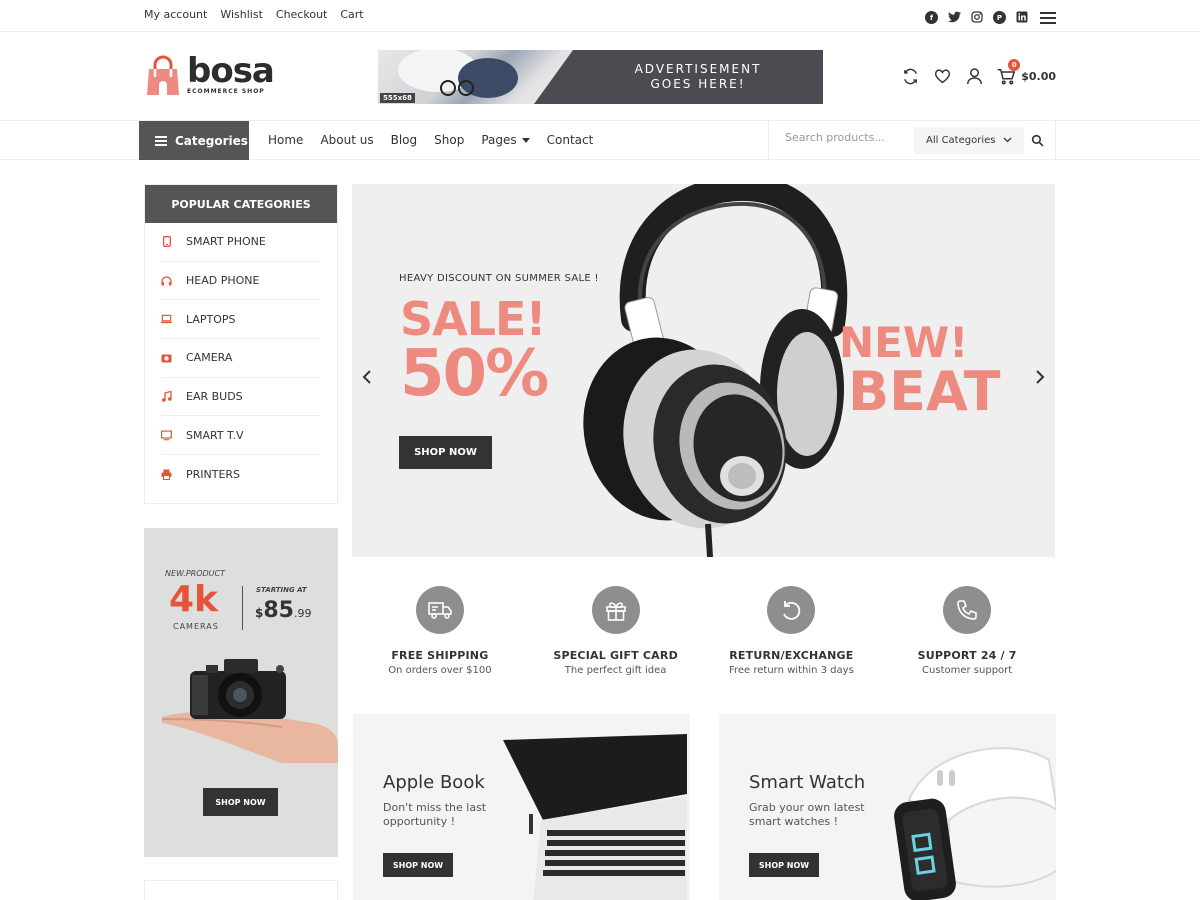  I want to click on cart-count-badge: 0, so click(1014, 65).